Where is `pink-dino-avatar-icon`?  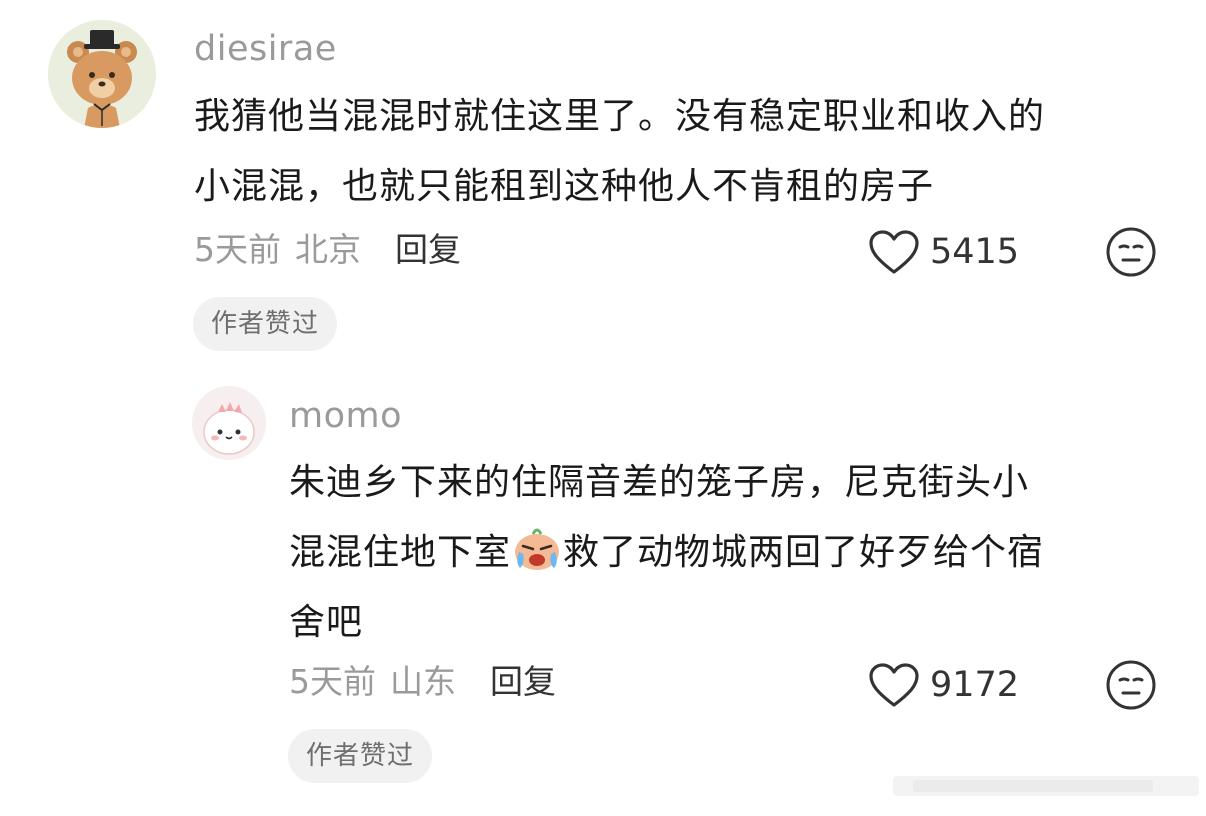 pink-dino-avatar-icon is located at coordinates (229, 423).